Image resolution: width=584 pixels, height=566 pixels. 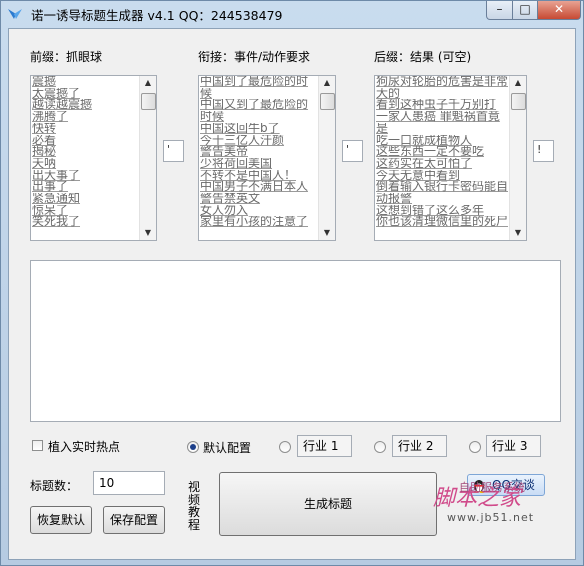 What do you see at coordinates (259, 164) in the screenshot?
I see `list-item: 少将荷回美国` at bounding box center [259, 164].